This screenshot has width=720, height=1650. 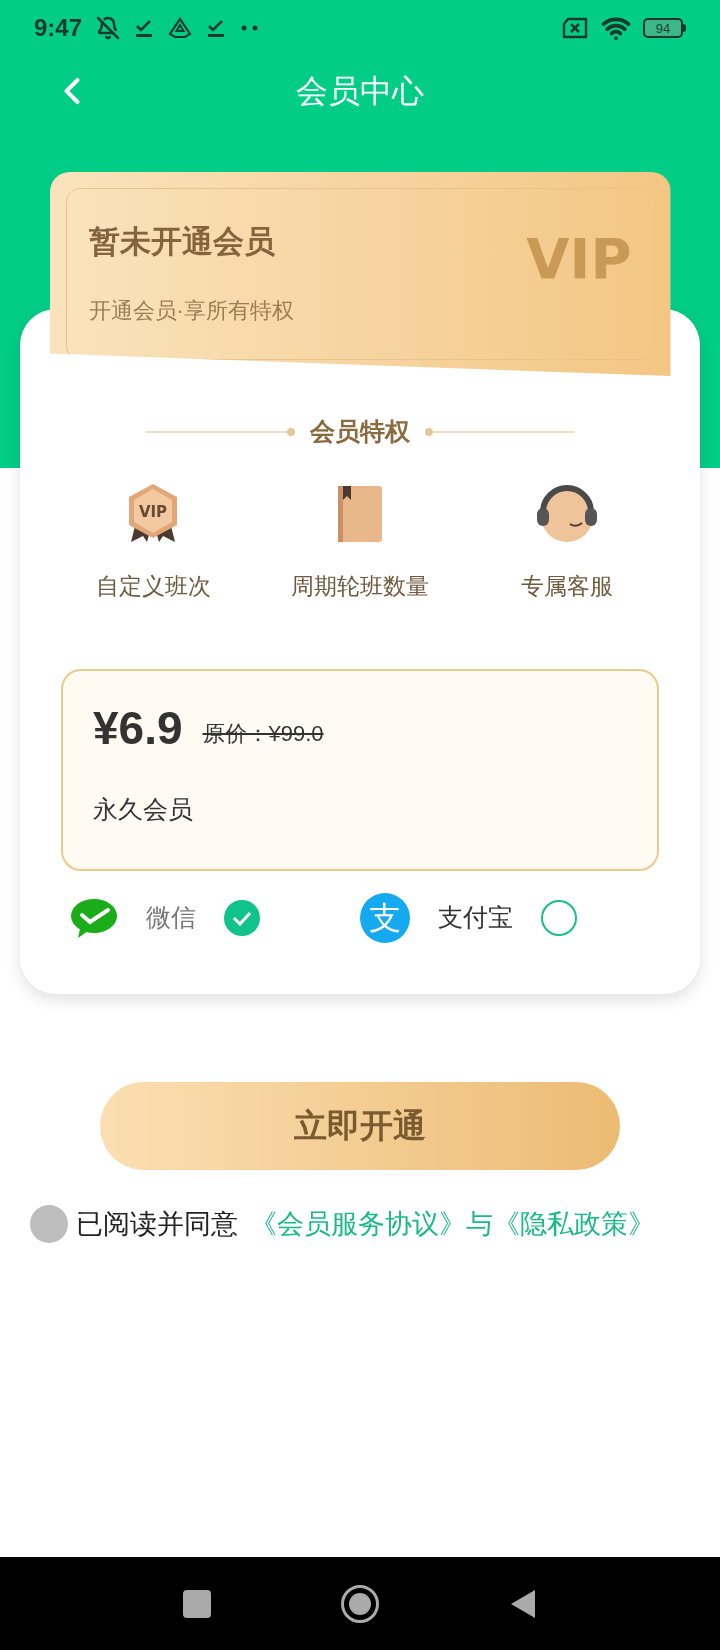 What do you see at coordinates (94, 918) in the screenshot?
I see `chat-check-icon` at bounding box center [94, 918].